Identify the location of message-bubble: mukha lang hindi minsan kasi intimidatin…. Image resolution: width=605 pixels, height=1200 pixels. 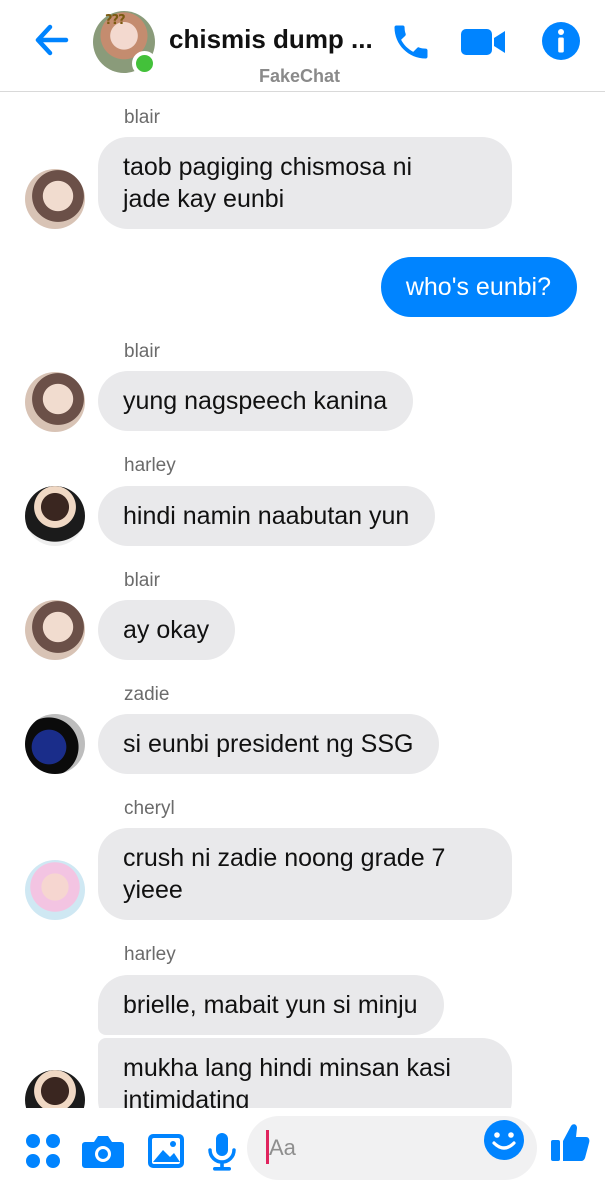
(305, 1073).